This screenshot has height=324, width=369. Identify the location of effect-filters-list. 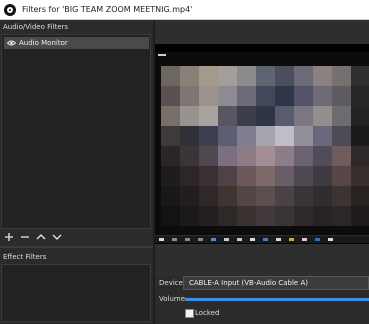
(76, 293).